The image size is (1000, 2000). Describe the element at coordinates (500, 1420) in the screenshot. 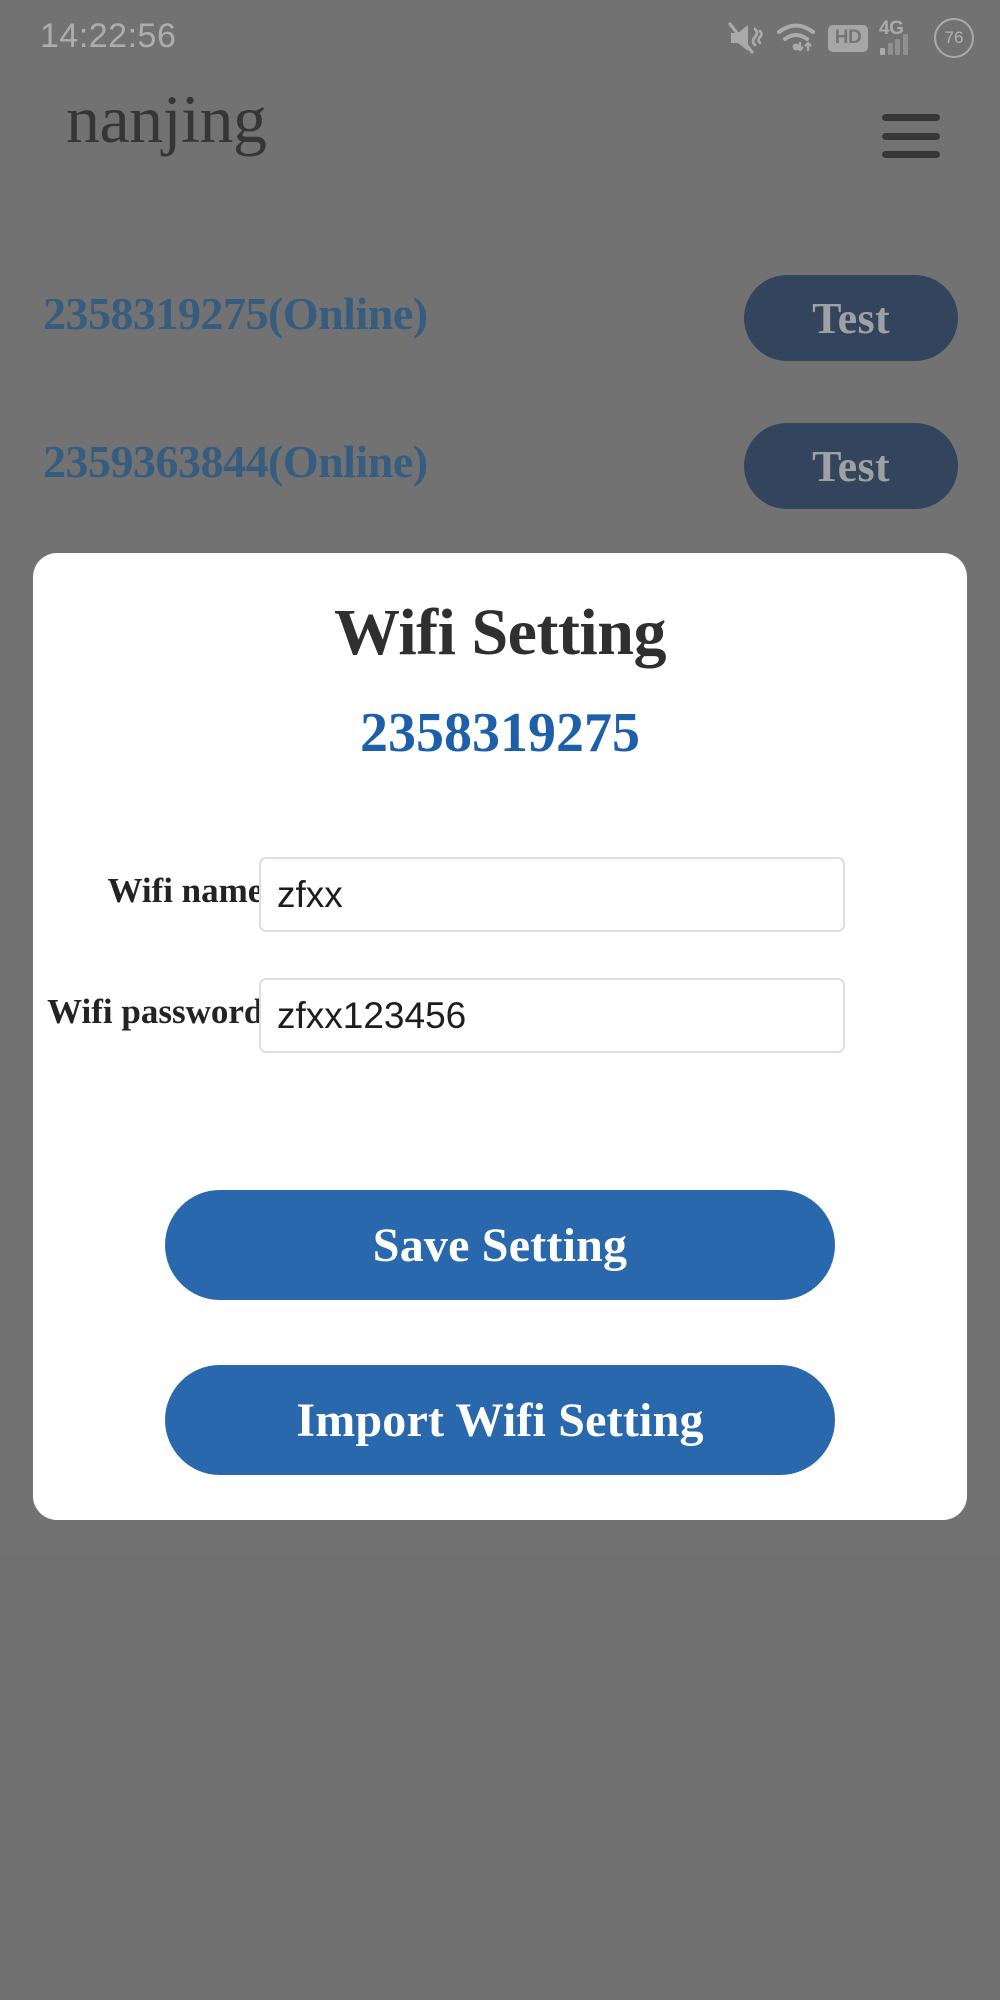

I see `import-wifi-setting-button: Import Wifi Setting` at that location.